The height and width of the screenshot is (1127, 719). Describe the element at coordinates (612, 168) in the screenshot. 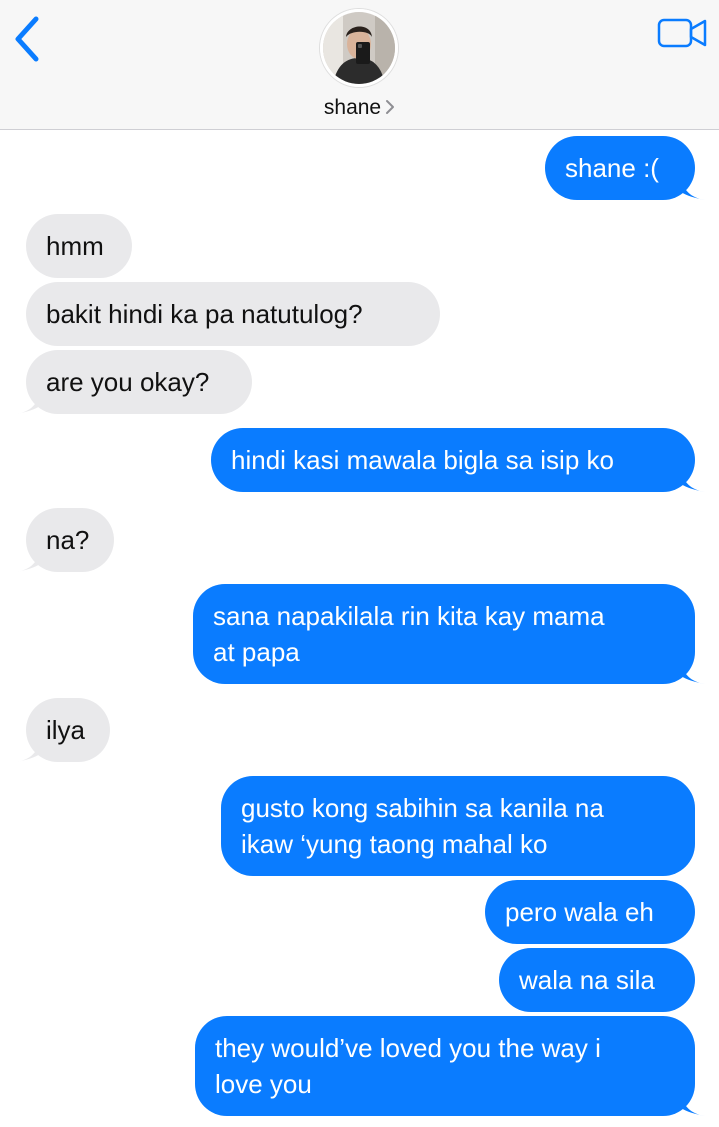

I see `message-text: shane :(` at that location.